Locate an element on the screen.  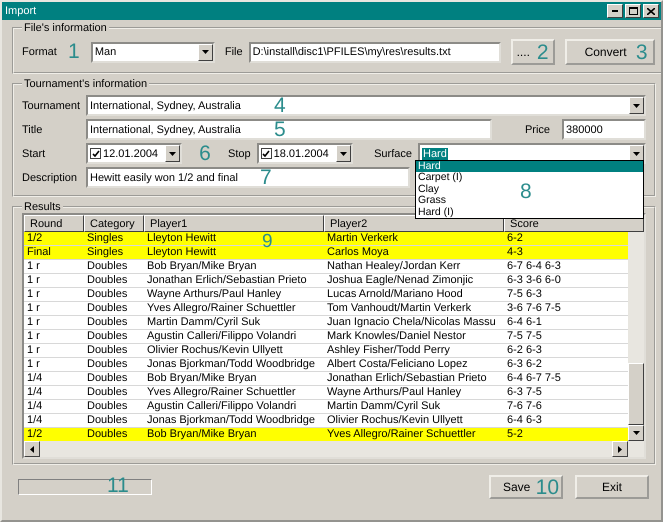
table-cell: 6-7 6-4 6-3 is located at coordinates (534, 266).